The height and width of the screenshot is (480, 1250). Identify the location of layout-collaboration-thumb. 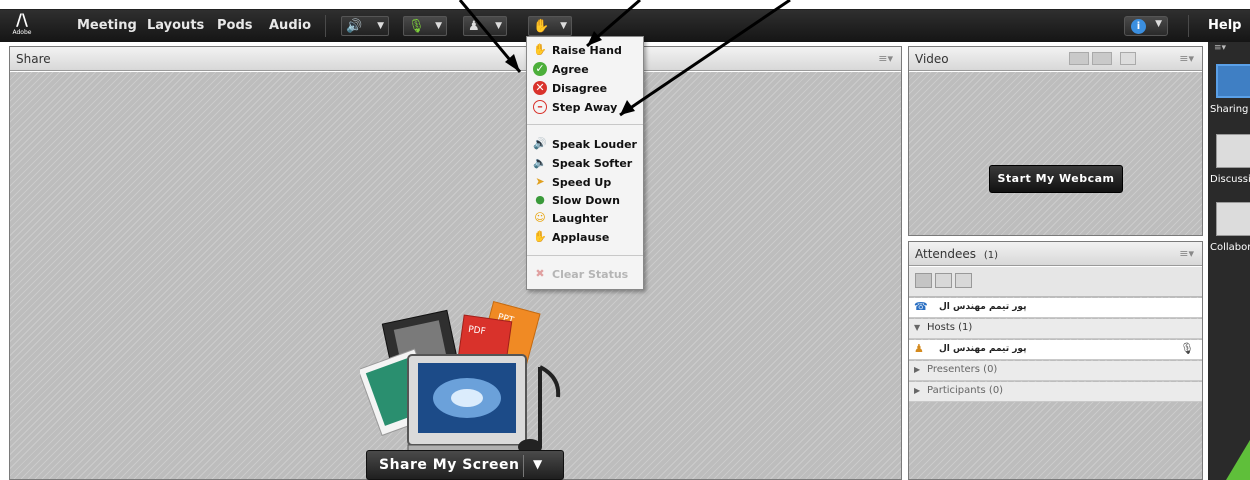
(1233, 219).